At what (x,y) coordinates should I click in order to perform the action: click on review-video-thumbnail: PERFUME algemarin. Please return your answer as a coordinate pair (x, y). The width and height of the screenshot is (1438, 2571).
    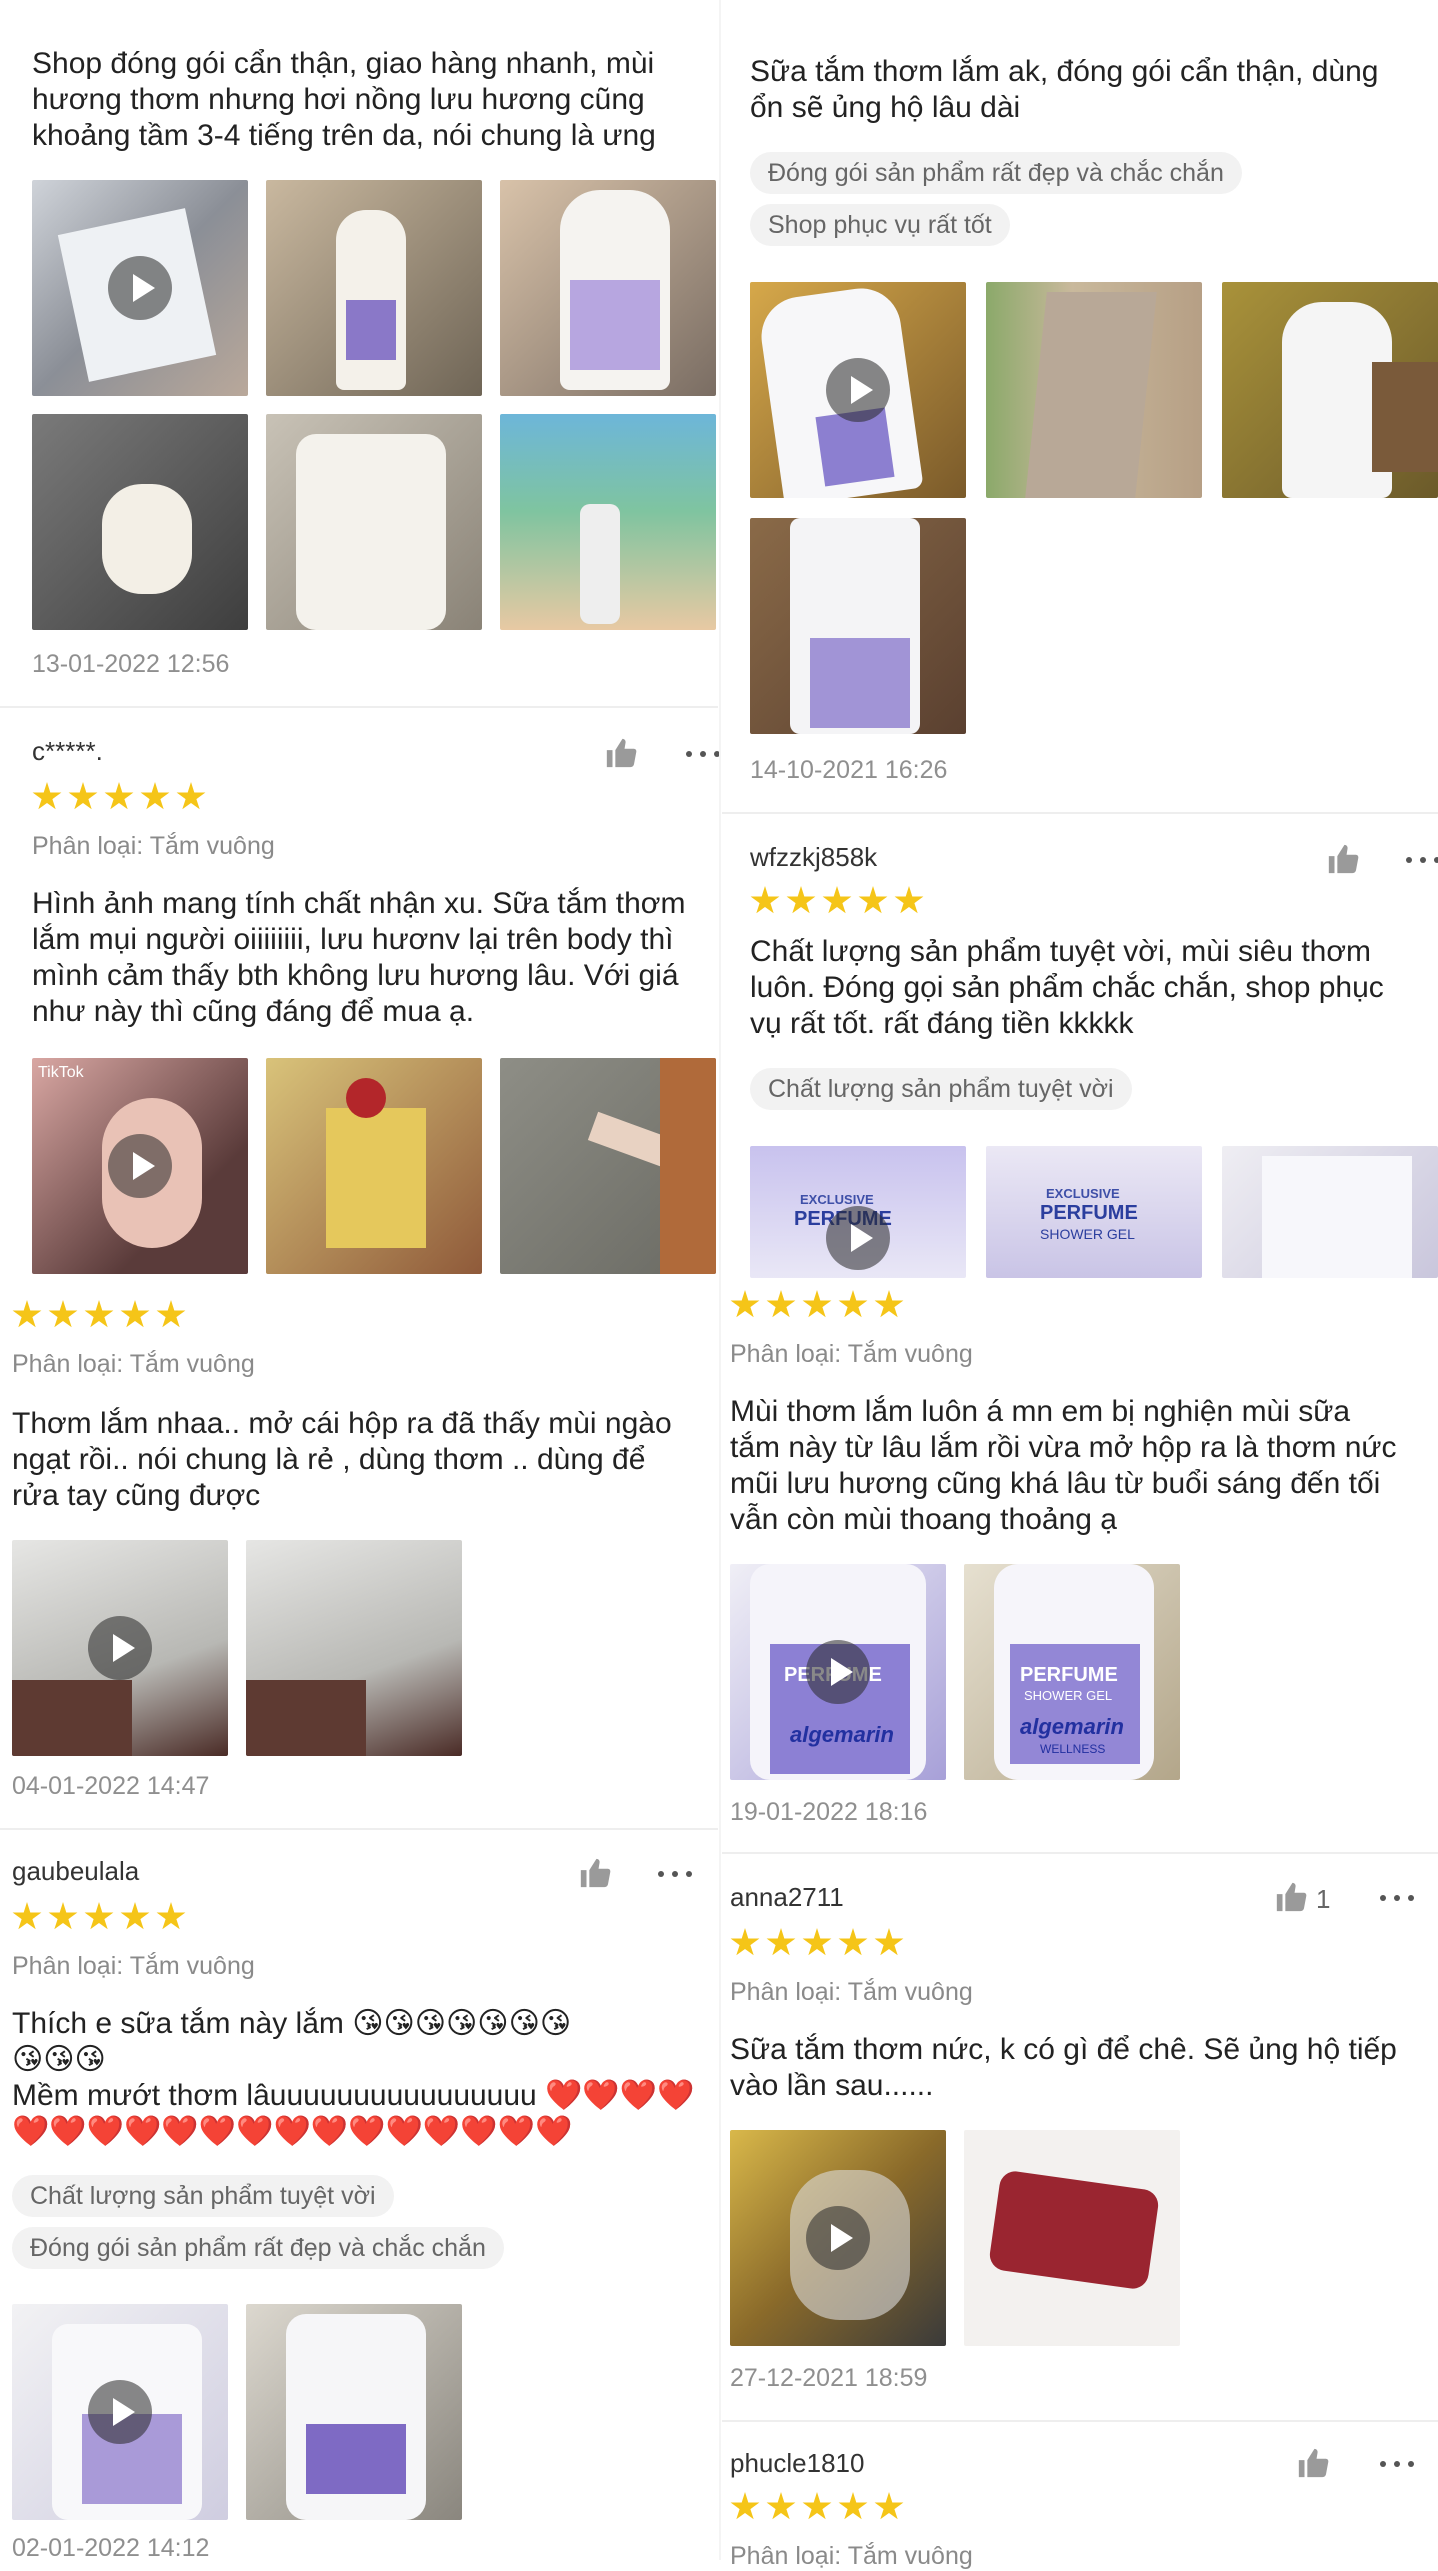
    Looking at the image, I should click on (838, 1672).